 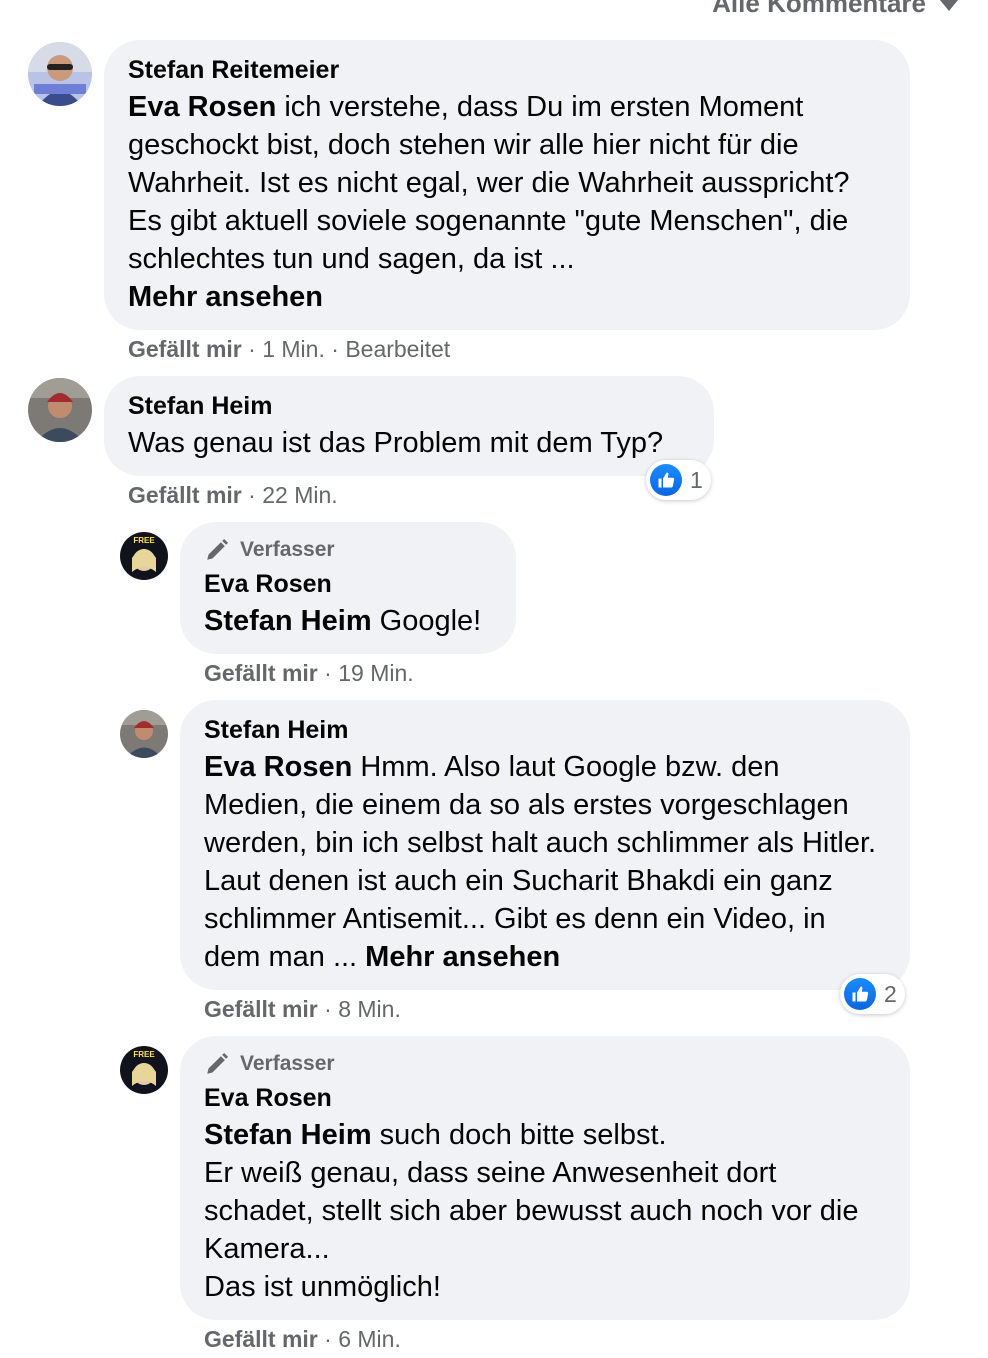 I want to click on reply-time: 8 Min., so click(x=369, y=1009).